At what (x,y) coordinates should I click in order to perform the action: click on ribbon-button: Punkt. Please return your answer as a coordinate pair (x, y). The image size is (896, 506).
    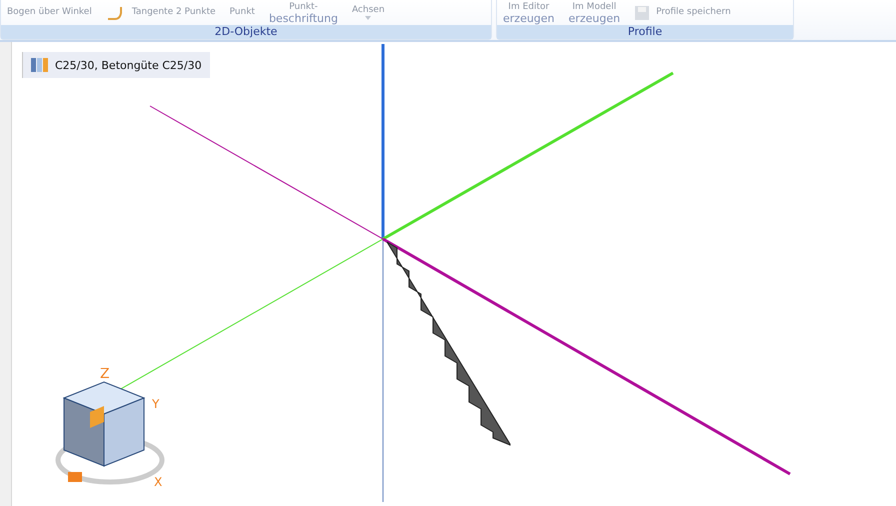
    Looking at the image, I should click on (242, 12).